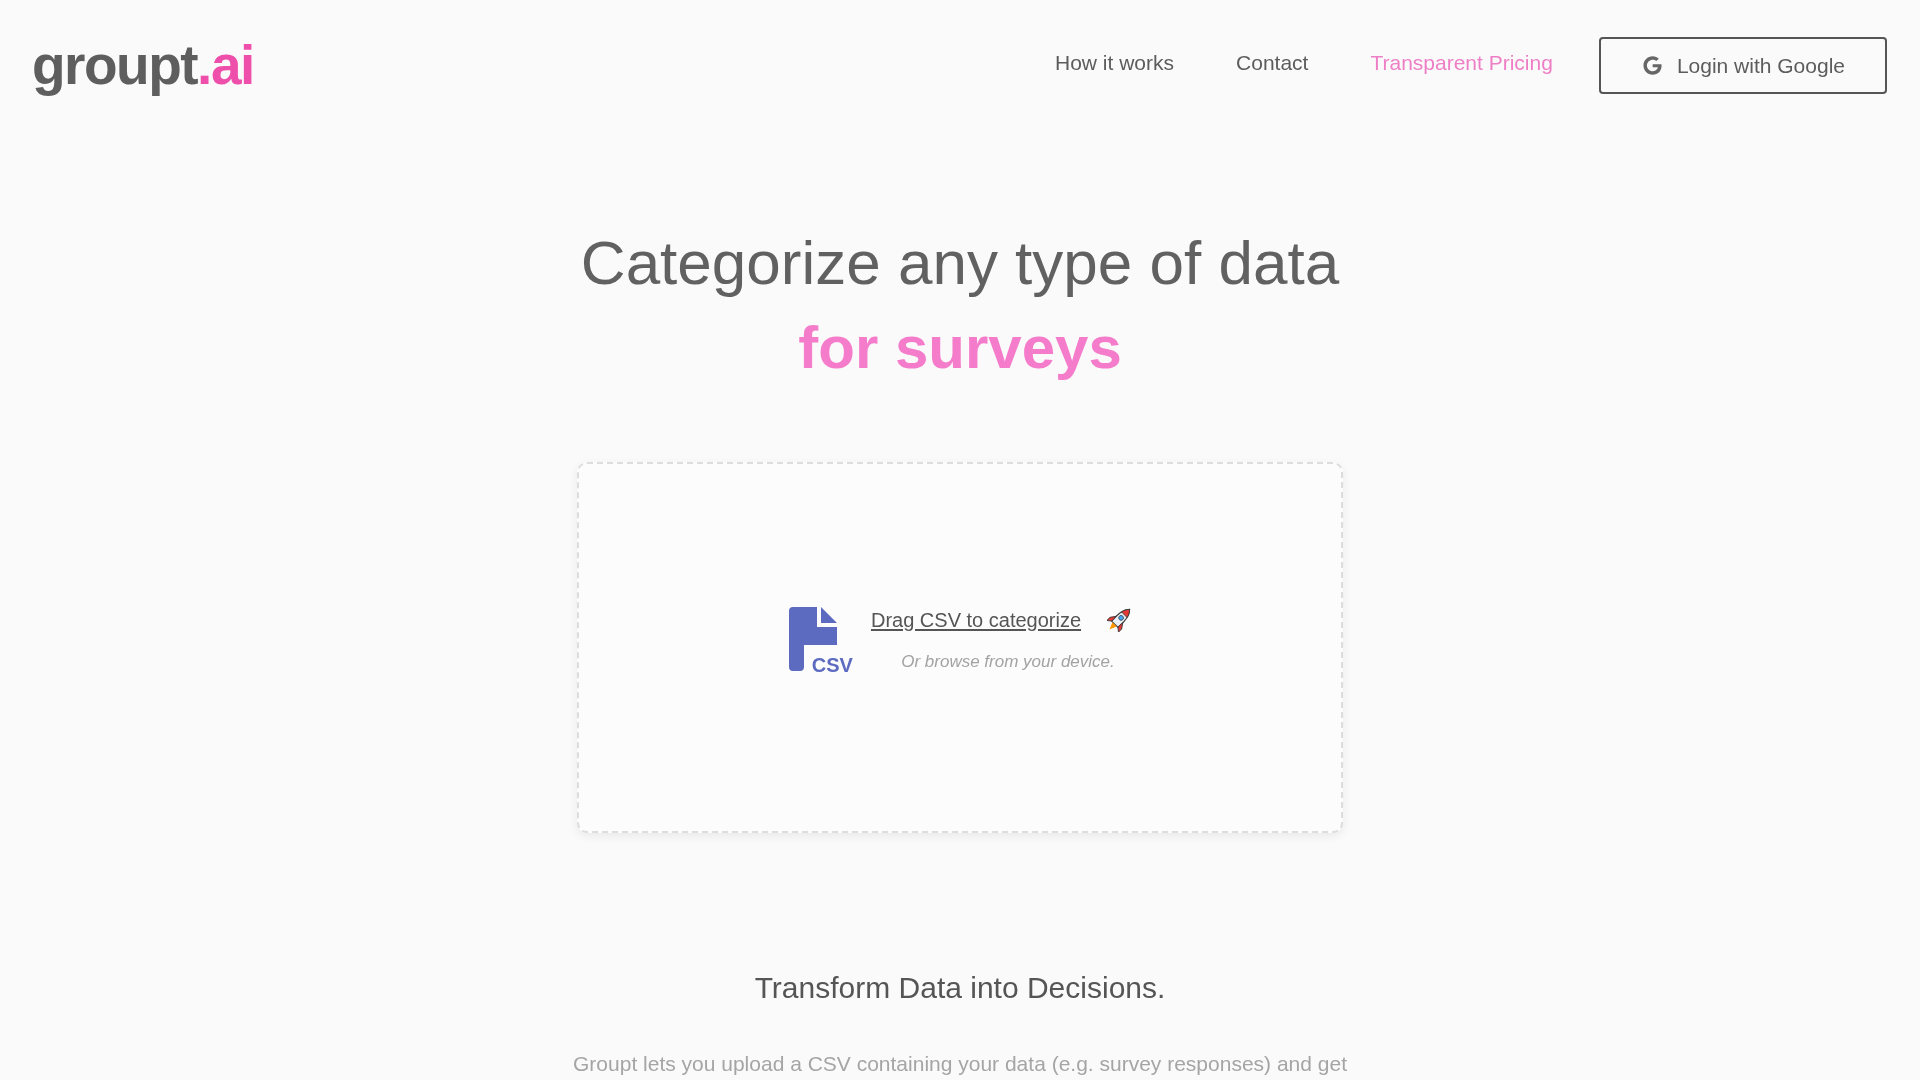  I want to click on browse-hint: Or browse from your device., so click(1008, 661).